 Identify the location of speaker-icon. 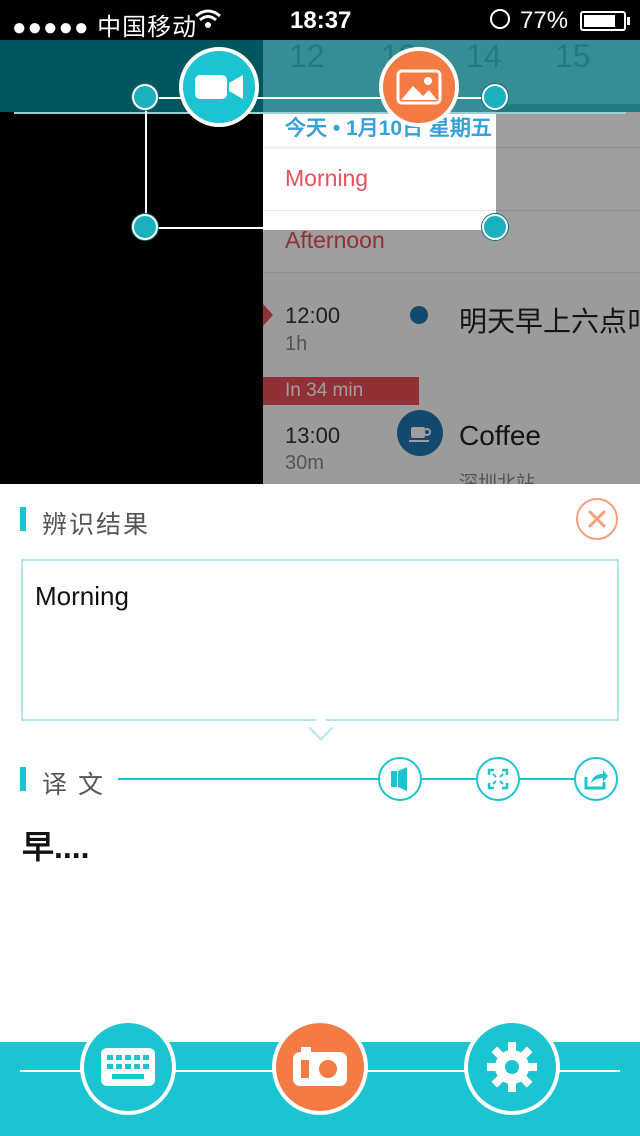
(399, 779).